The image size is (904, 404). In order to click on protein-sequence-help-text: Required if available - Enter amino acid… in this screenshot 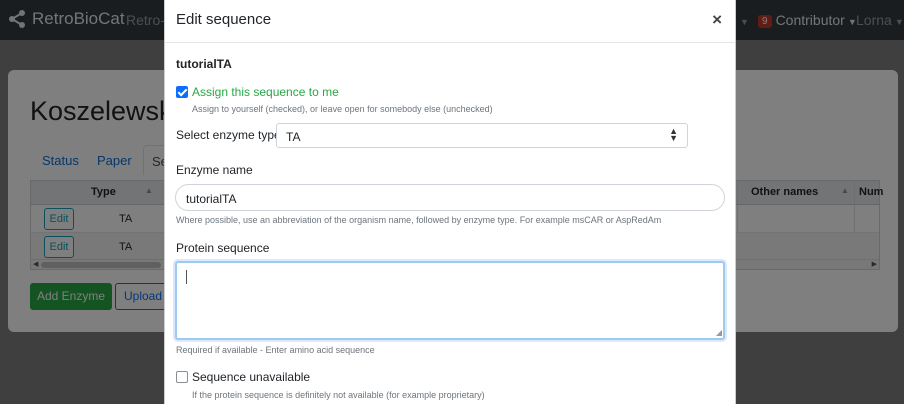, I will do `click(275, 350)`.